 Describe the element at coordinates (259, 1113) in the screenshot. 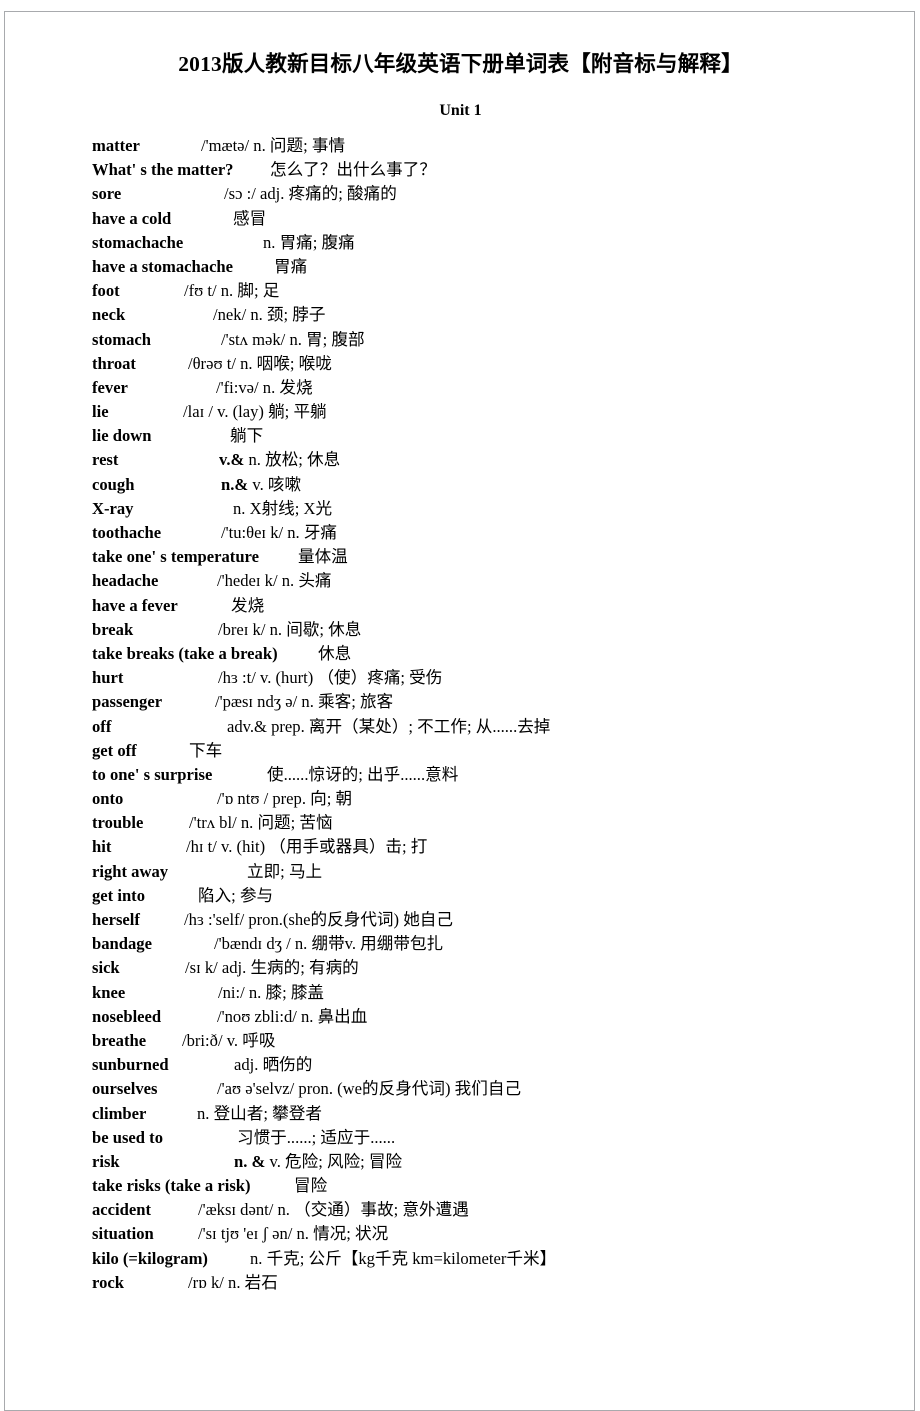

I see `entry-gloss: n. 登山者; 攀登者` at that location.